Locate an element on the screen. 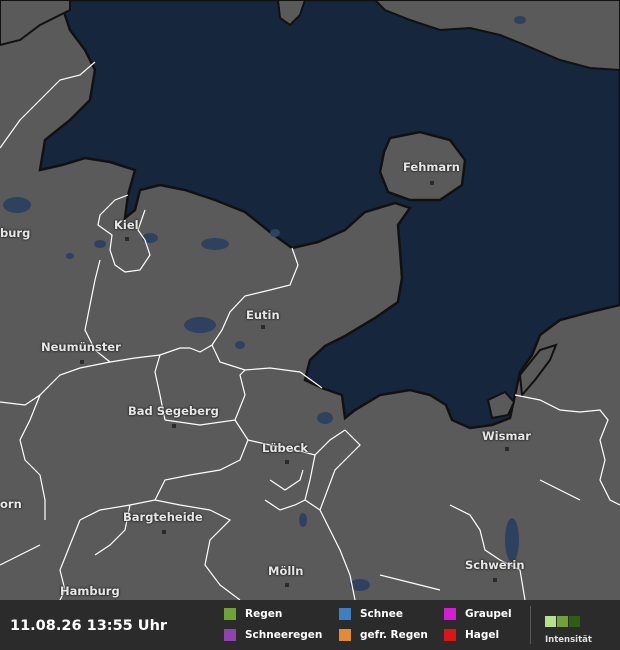  city-dot-wismar is located at coordinates (507, 449).